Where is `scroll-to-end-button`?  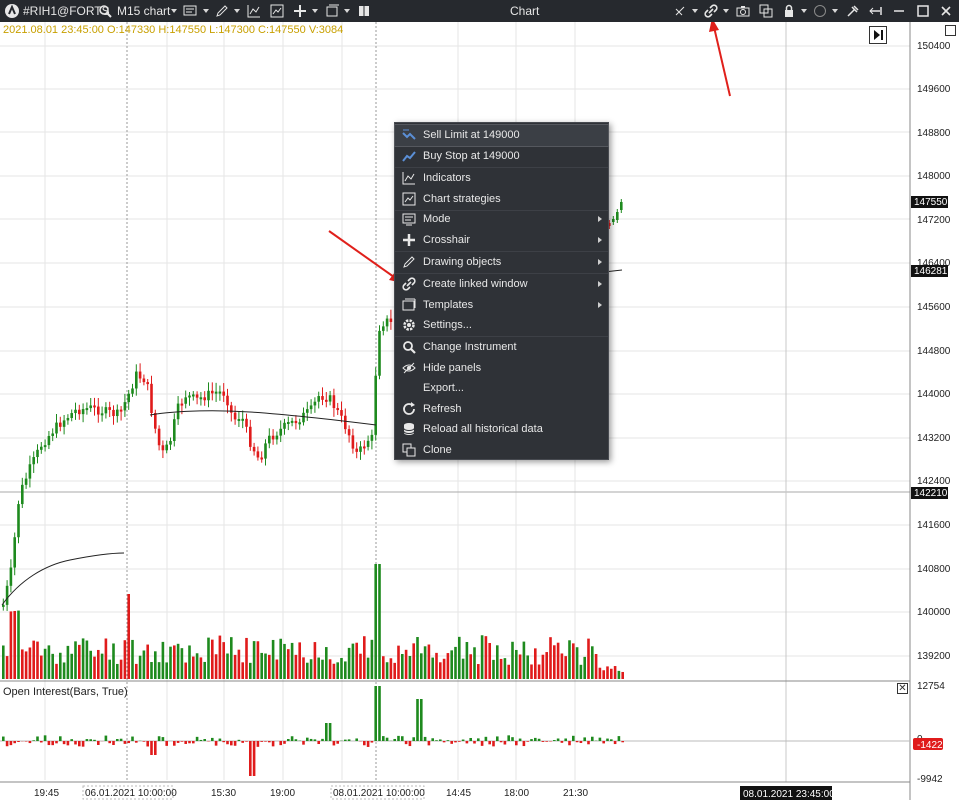 scroll-to-end-button is located at coordinates (878, 35).